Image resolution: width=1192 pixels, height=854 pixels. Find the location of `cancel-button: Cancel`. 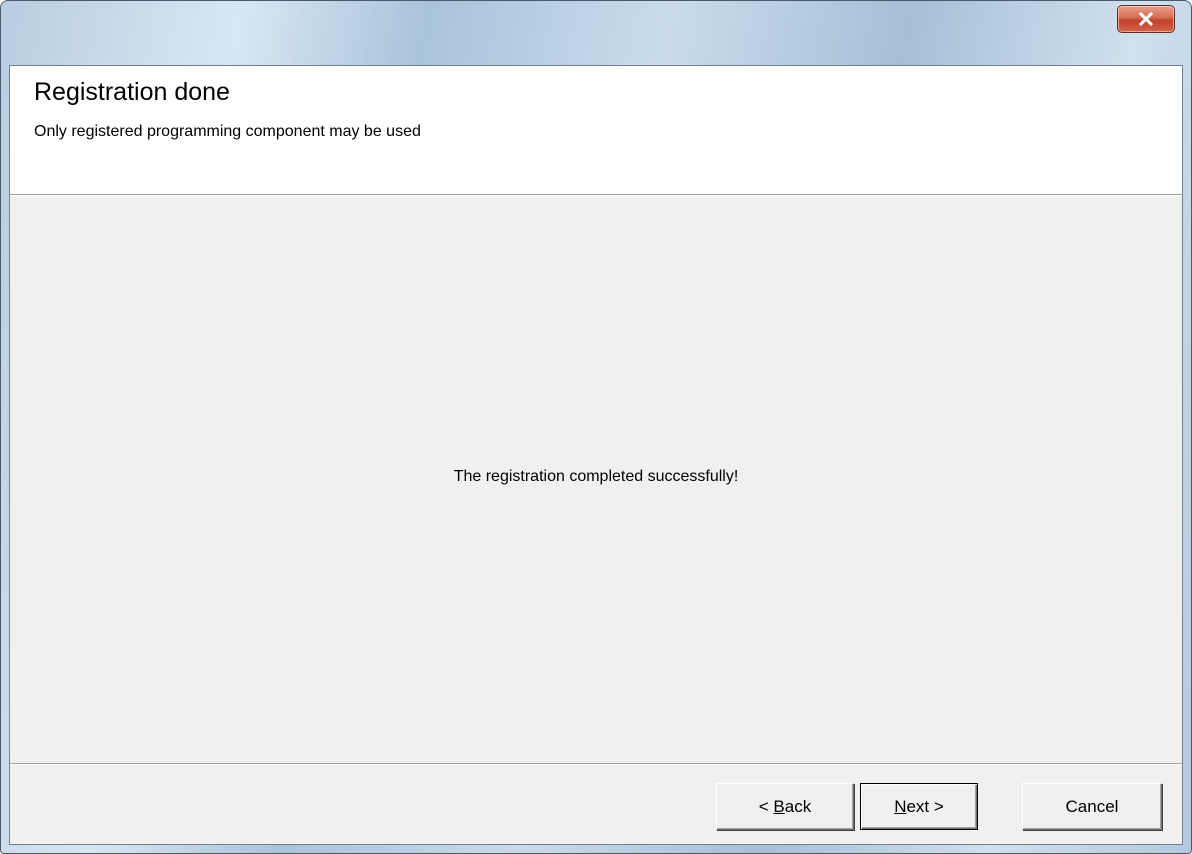

cancel-button: Cancel is located at coordinates (1092, 806).